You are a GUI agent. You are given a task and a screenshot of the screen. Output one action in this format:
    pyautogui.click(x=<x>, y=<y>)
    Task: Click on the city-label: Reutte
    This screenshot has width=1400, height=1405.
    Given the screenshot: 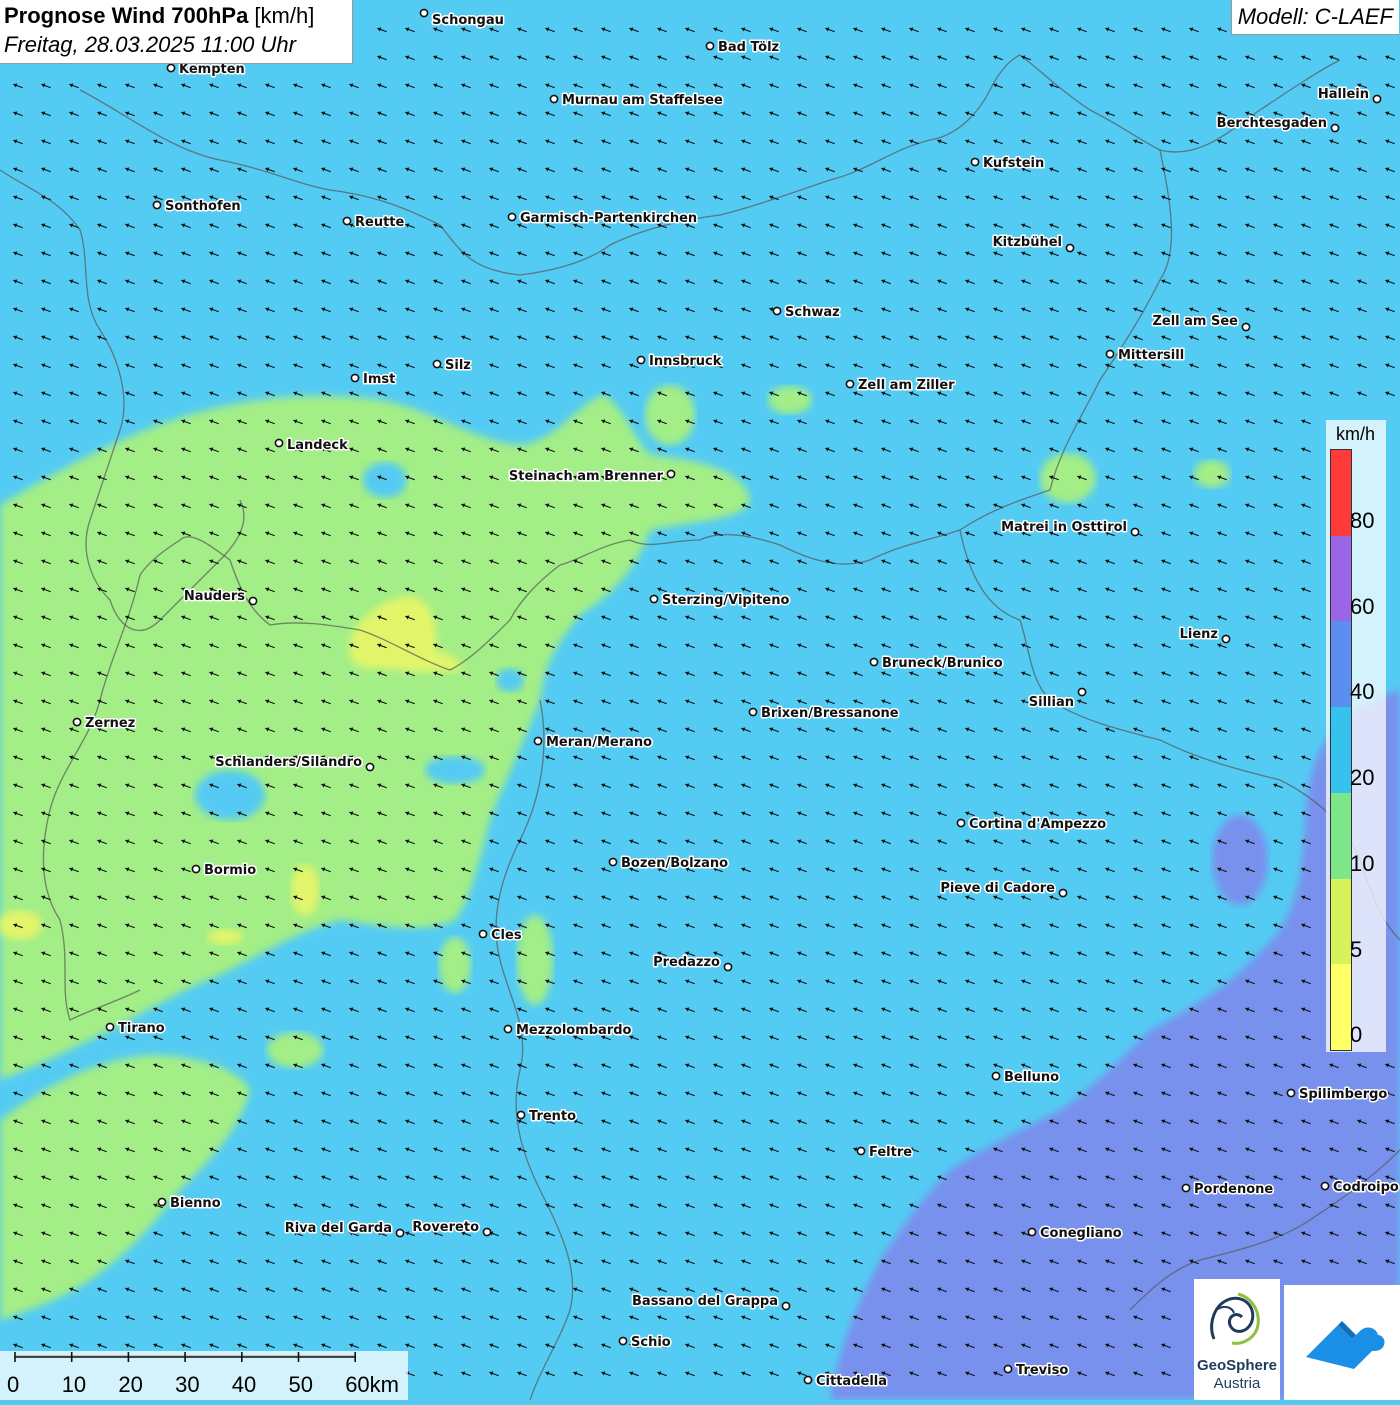 What is the action you would take?
    pyautogui.click(x=380, y=222)
    